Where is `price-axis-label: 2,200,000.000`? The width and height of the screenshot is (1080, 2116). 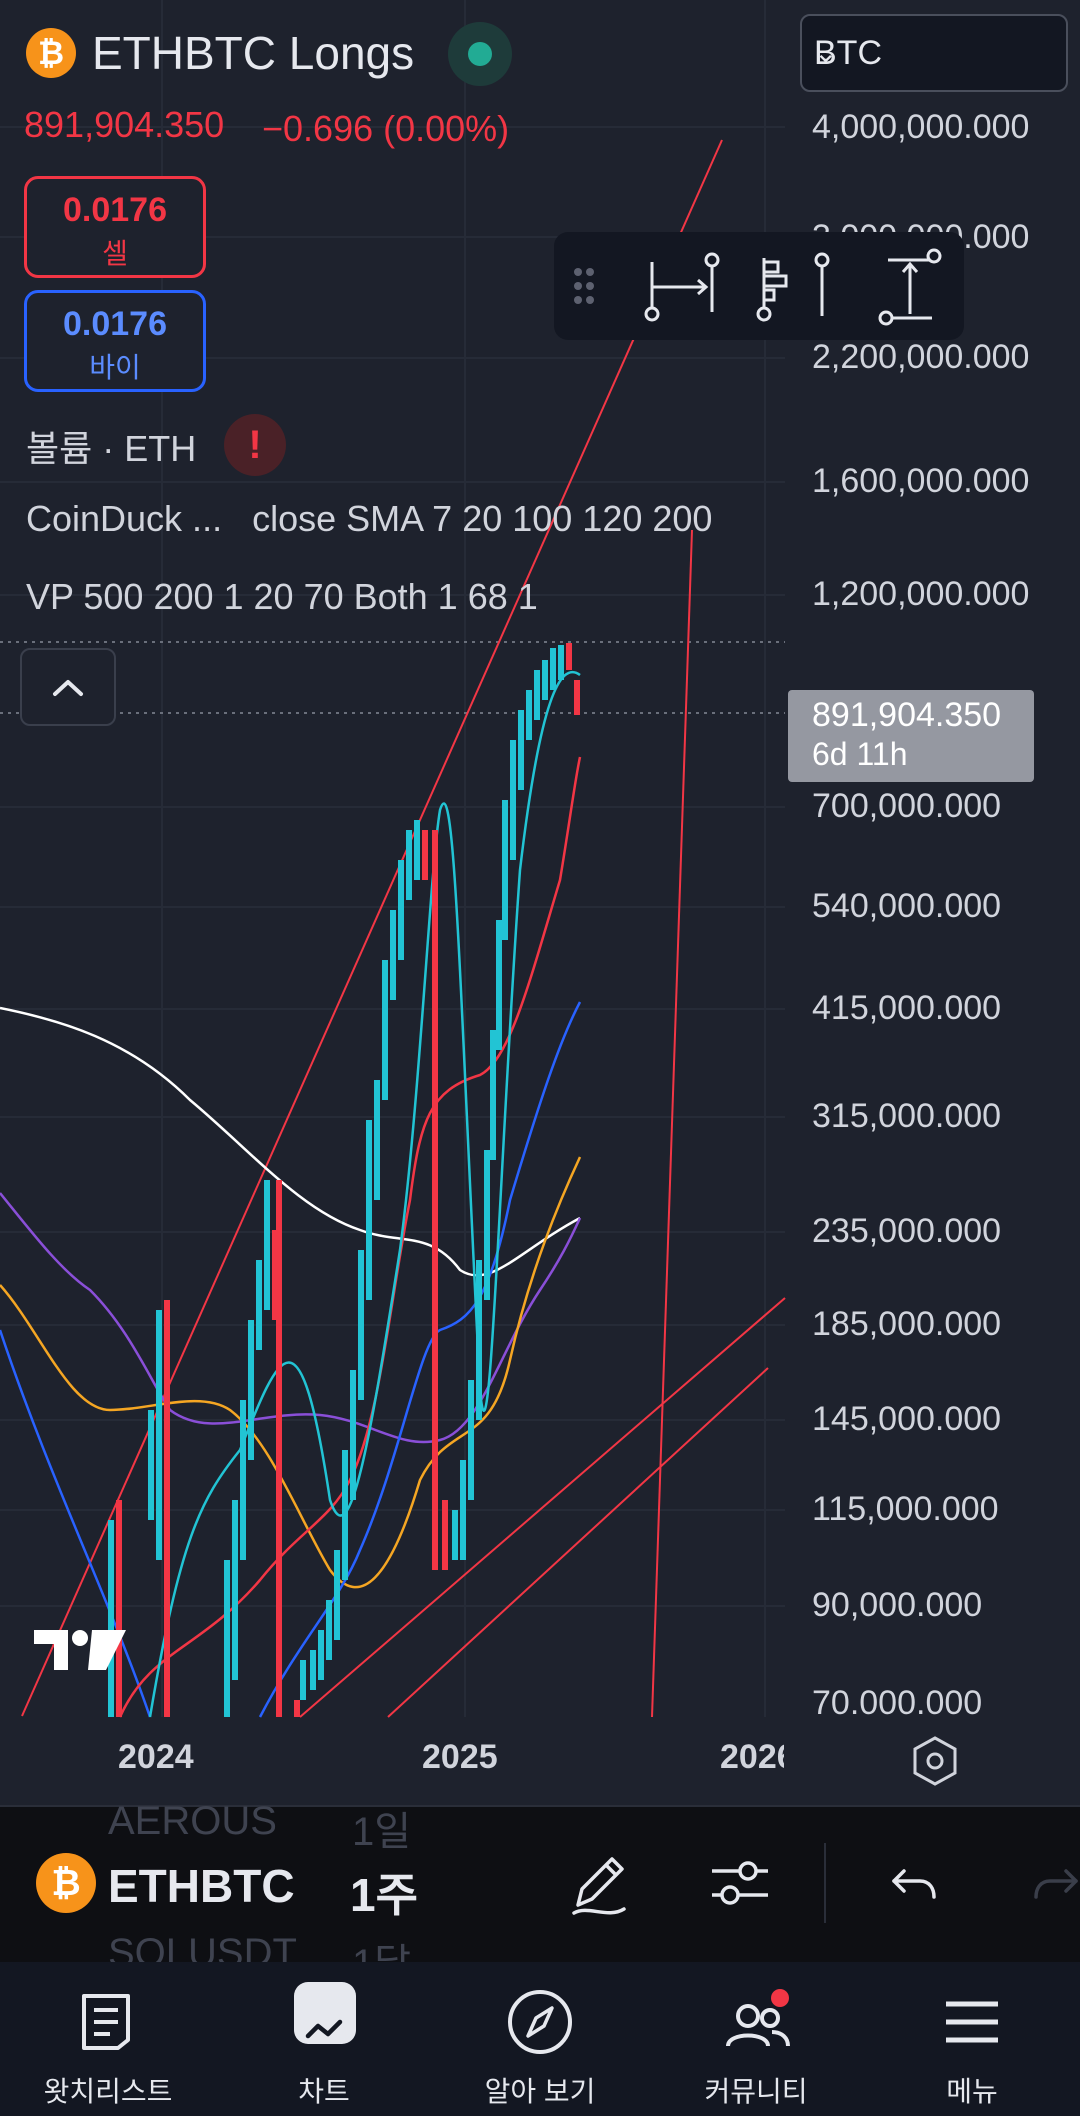
price-axis-label: 2,200,000.000 is located at coordinates (921, 357).